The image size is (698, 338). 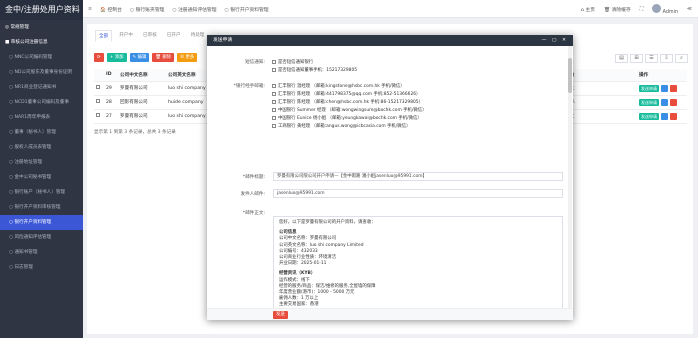 I want to click on top-nav-tab: ○ 注册通知评估管理, so click(x=194, y=9).